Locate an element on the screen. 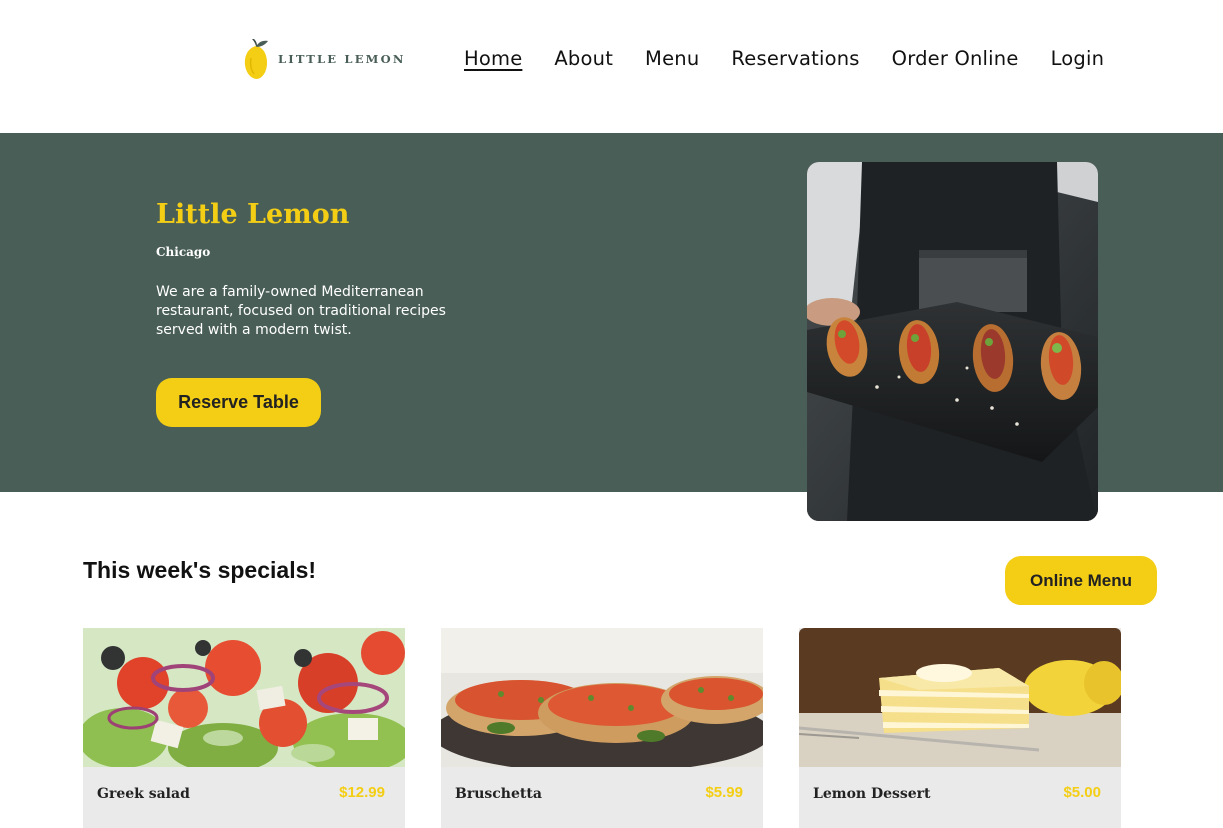 Image resolution: width=1223 pixels, height=828 pixels. special-card-greek-salad: Greek salad $12.99 is located at coordinates (244, 728).